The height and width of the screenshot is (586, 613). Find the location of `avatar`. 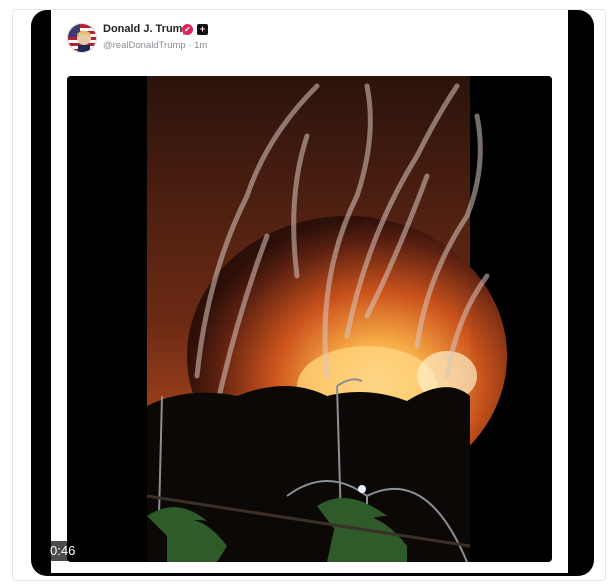

avatar is located at coordinates (82, 38).